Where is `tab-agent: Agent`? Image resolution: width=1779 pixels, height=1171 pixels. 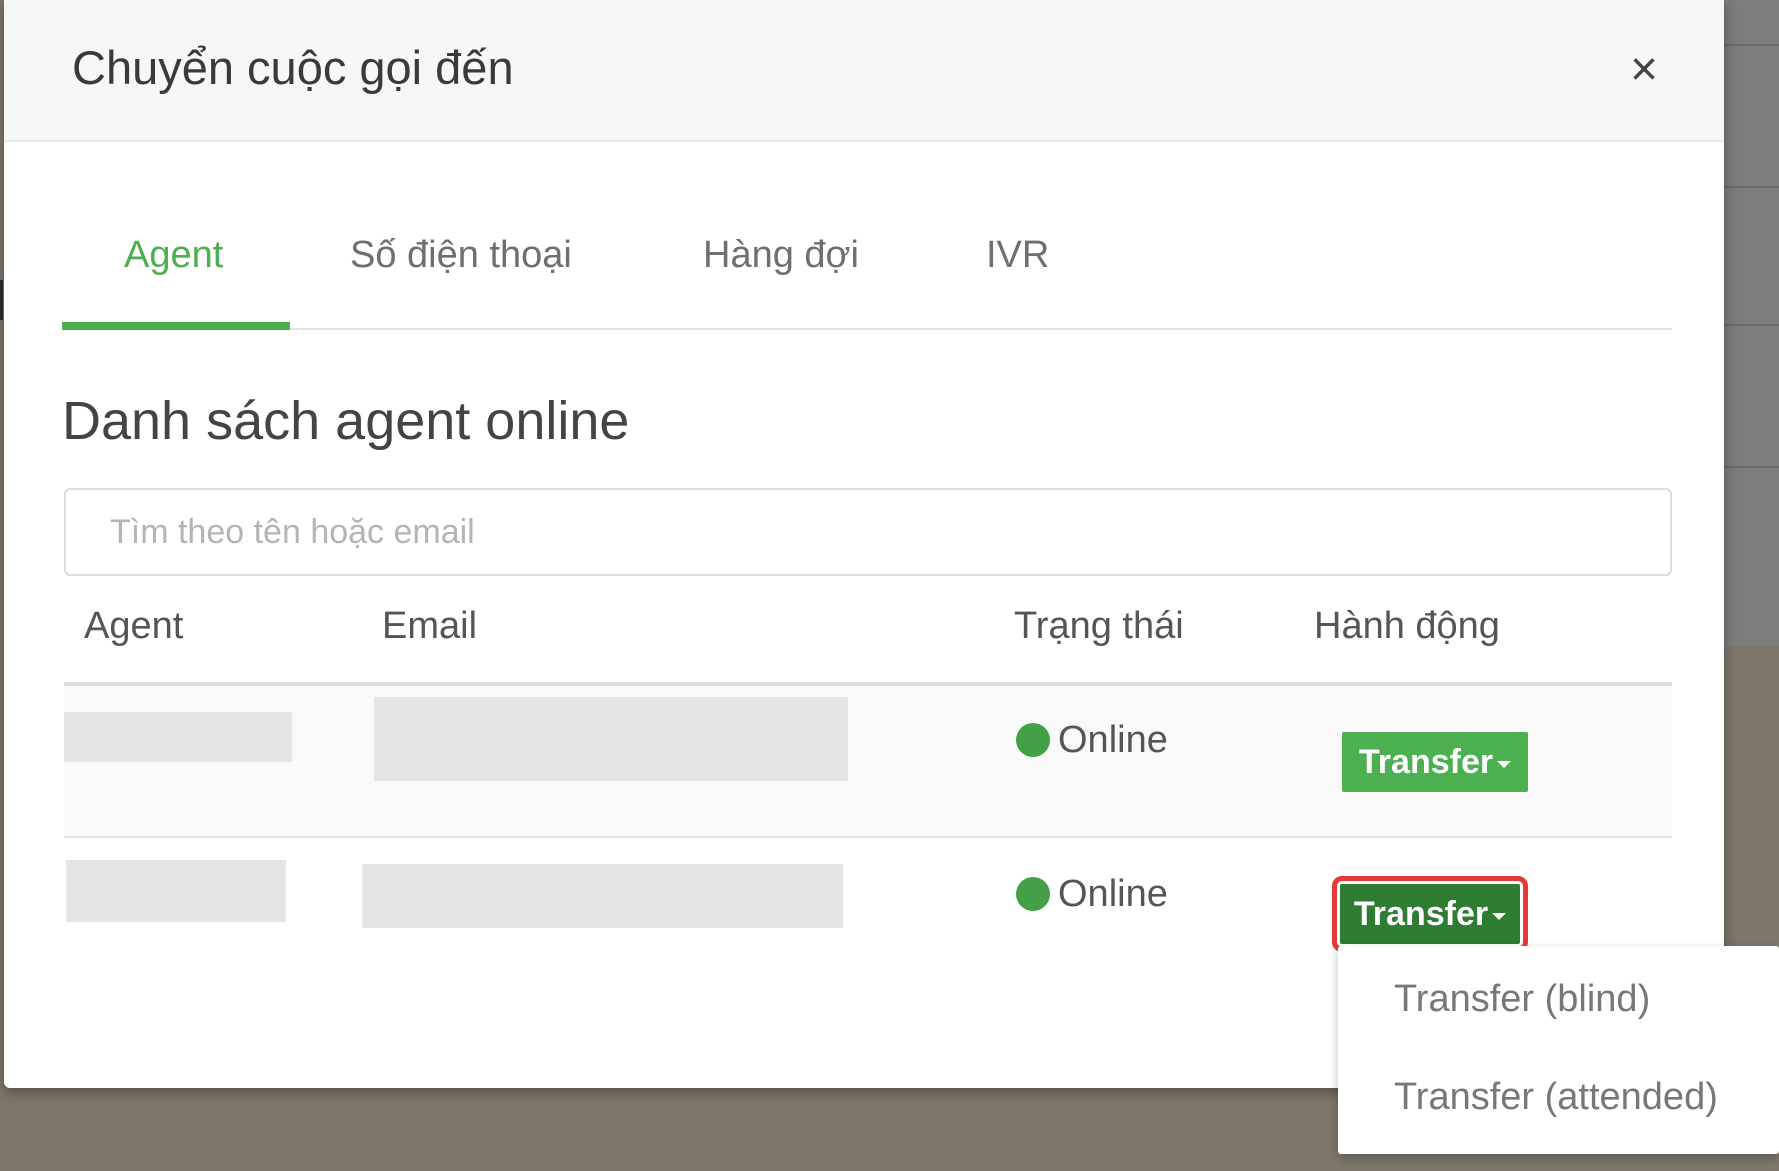 tab-agent: Agent is located at coordinates (173, 255).